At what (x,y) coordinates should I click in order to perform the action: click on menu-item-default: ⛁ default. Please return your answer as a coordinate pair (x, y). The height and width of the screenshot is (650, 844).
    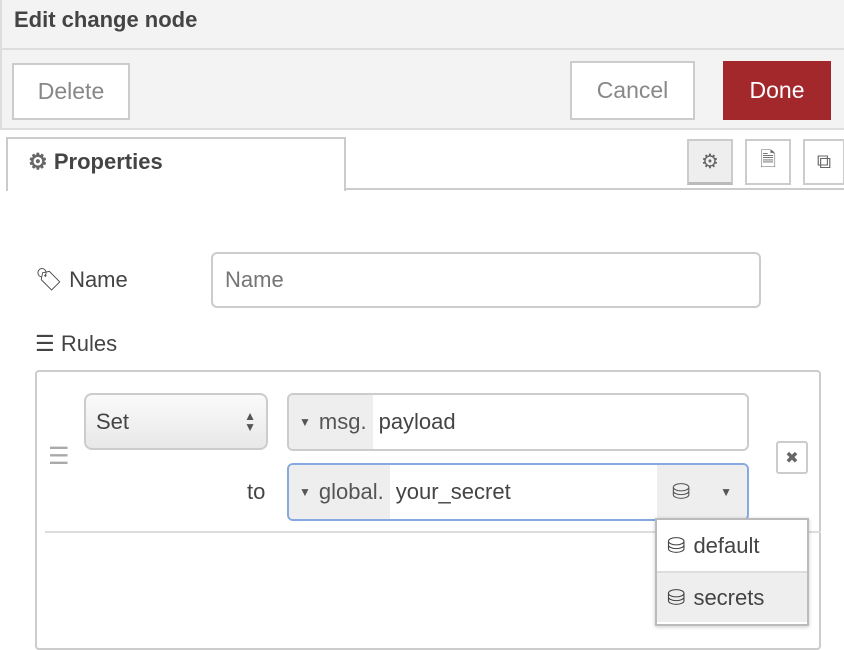
    Looking at the image, I should click on (732, 545).